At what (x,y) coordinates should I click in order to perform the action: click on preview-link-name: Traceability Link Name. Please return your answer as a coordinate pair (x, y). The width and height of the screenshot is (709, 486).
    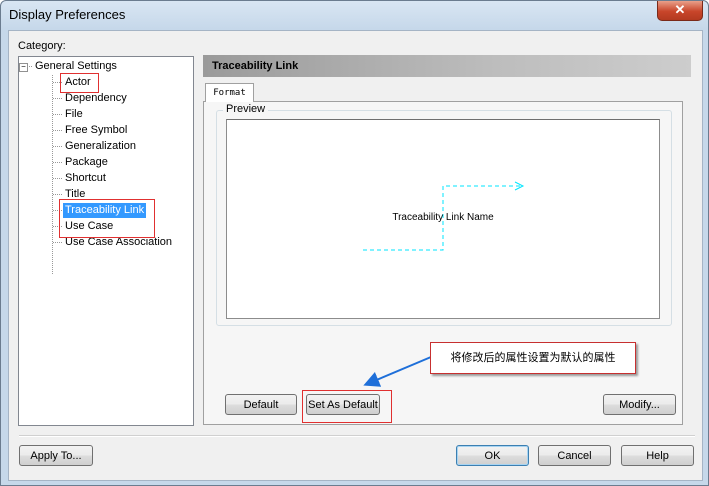
    Looking at the image, I should click on (443, 217).